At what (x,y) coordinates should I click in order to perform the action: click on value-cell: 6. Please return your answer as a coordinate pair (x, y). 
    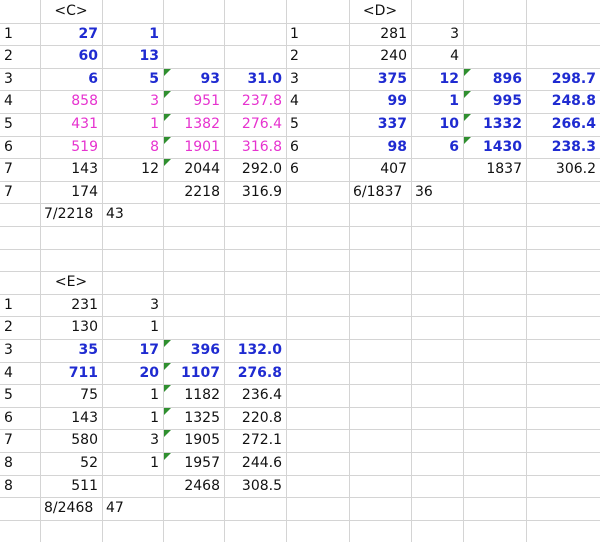
    Looking at the image, I should click on (71, 79).